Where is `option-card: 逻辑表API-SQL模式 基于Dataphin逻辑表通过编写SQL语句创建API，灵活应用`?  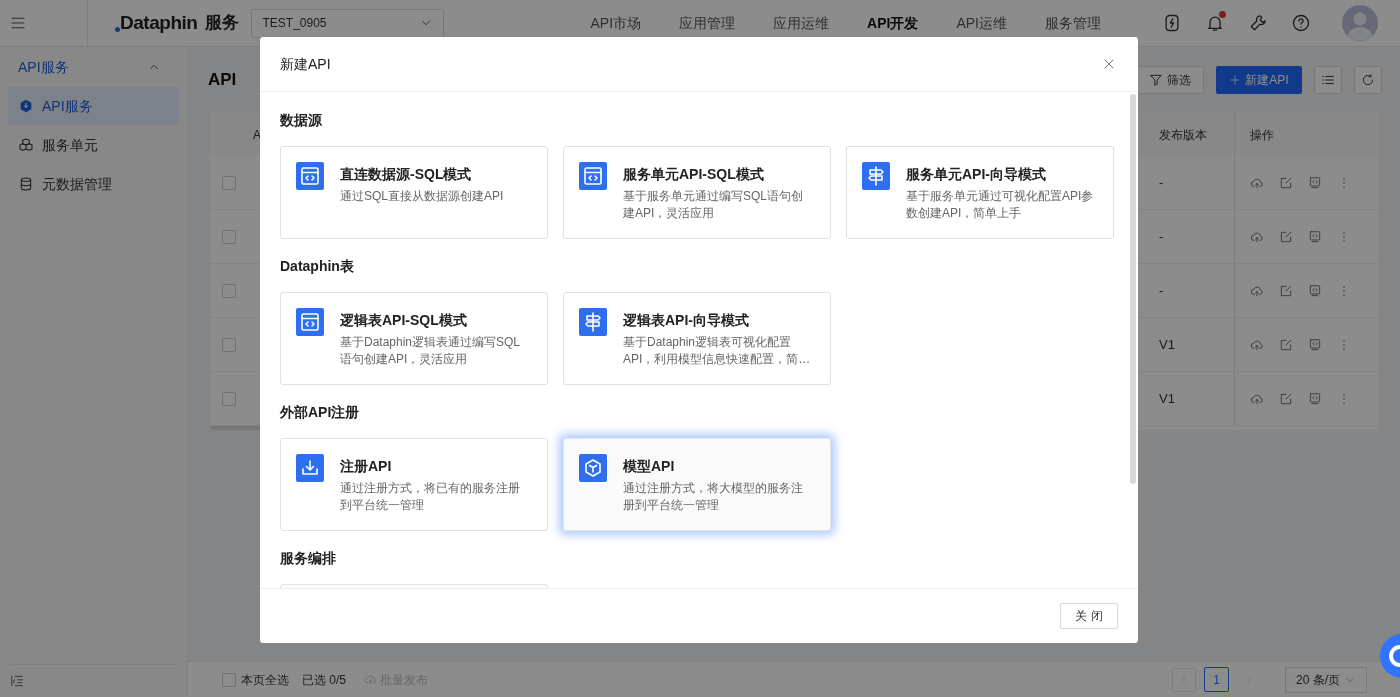 option-card: 逻辑表API-SQL模式 基于Dataphin逻辑表通过编写SQL语句创建API，灵活应用 is located at coordinates (414, 338).